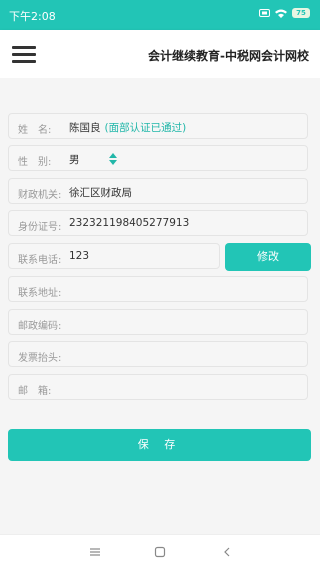  Describe the element at coordinates (32, 16) in the screenshot. I see `status-time: 下午2:08` at that location.